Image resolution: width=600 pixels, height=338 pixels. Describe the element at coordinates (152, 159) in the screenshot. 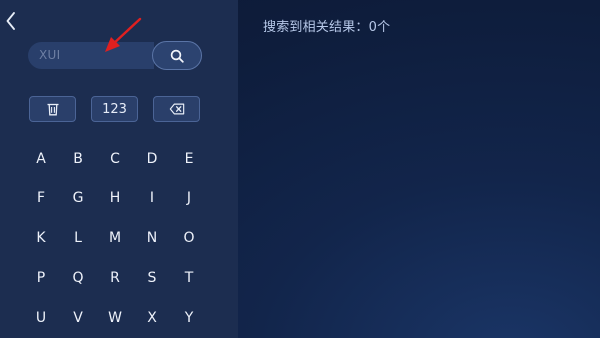

I see `key-d: D` at that location.